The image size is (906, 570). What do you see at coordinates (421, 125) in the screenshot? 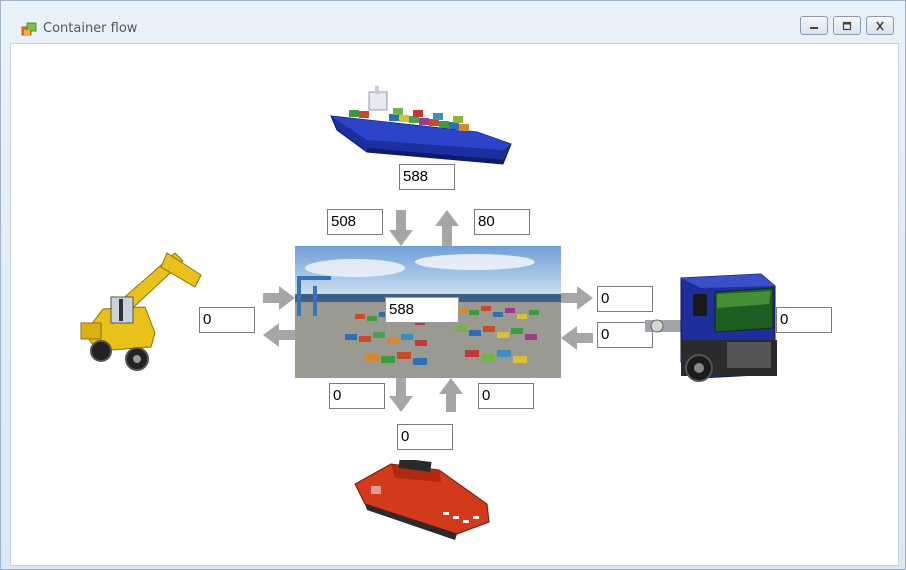
I see `container-ship-icon` at bounding box center [421, 125].